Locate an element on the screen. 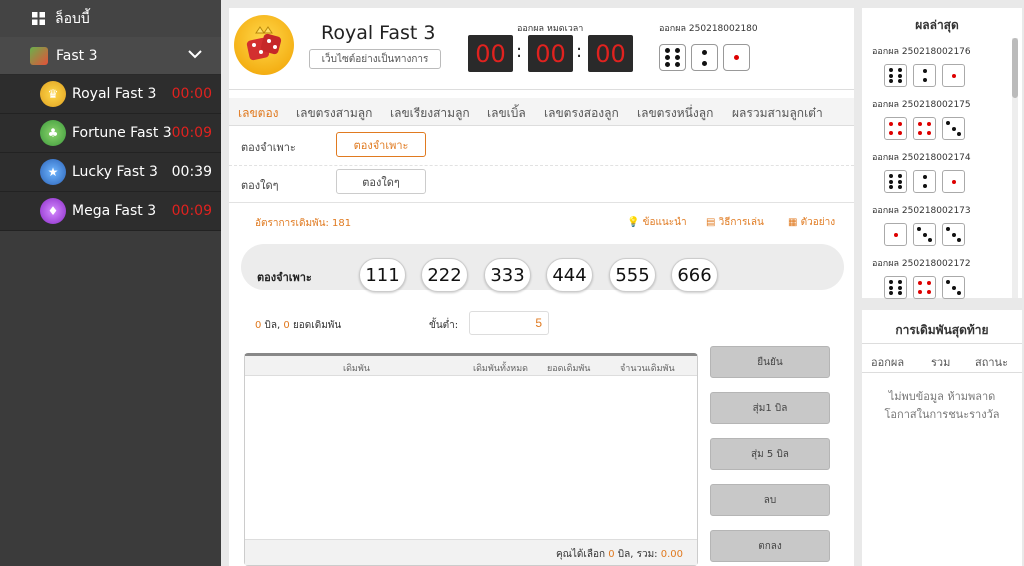 This screenshot has width=1024, height=566. random-5-bills-button: สุ่ม 5 บิล is located at coordinates (770, 454).